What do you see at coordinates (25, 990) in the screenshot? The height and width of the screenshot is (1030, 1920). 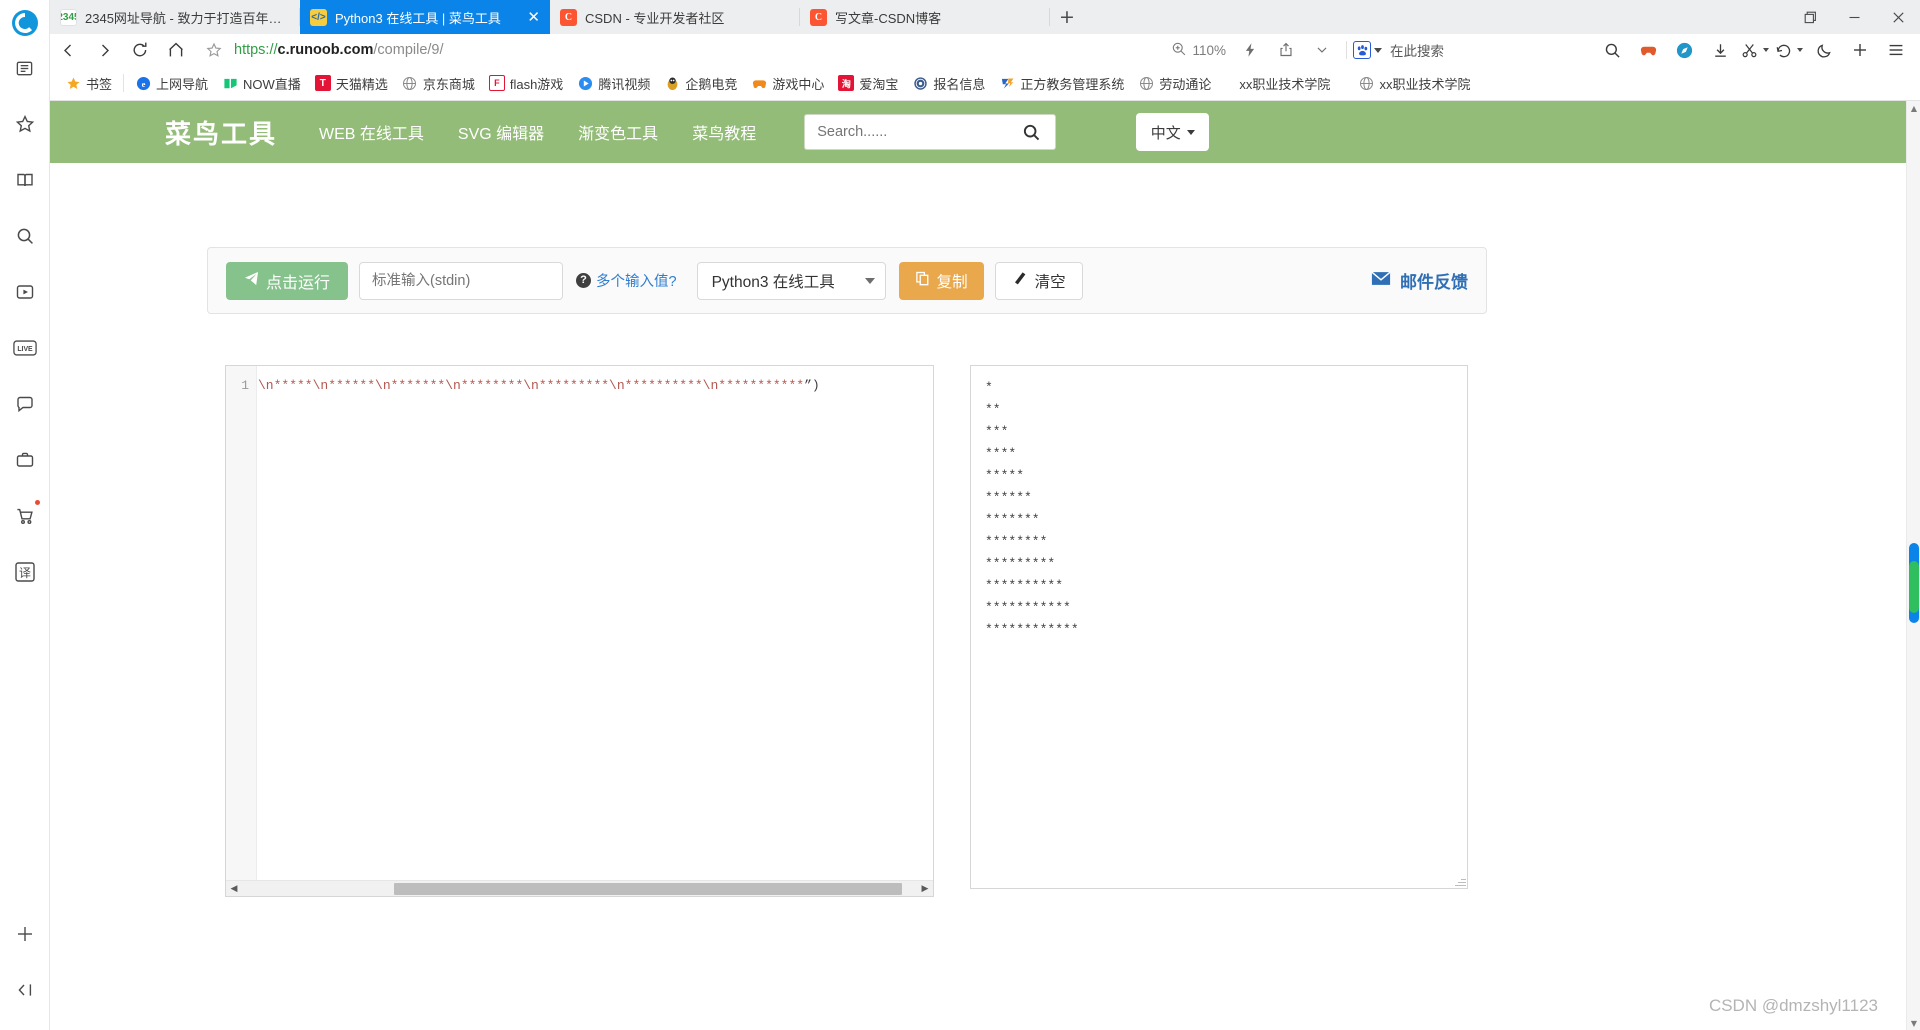 I see `rail-collapse-icon` at bounding box center [25, 990].